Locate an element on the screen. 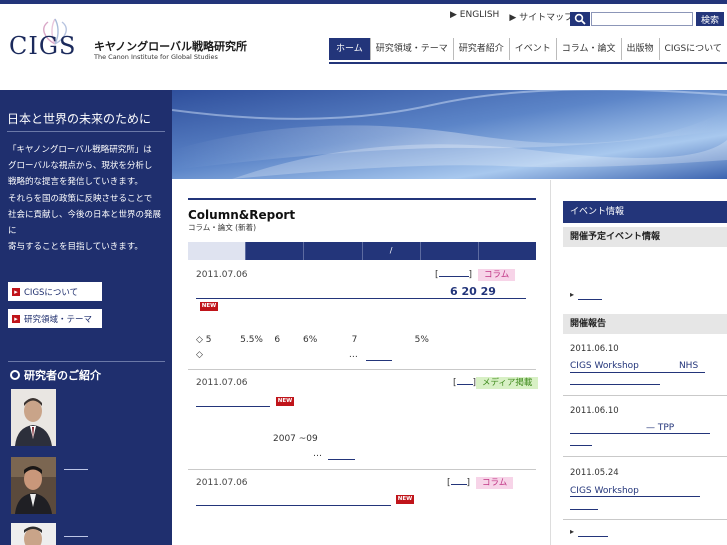 The width and height of the screenshot is (727, 545). event-link: CIGS Workshop NHS is located at coordinates (634, 366).